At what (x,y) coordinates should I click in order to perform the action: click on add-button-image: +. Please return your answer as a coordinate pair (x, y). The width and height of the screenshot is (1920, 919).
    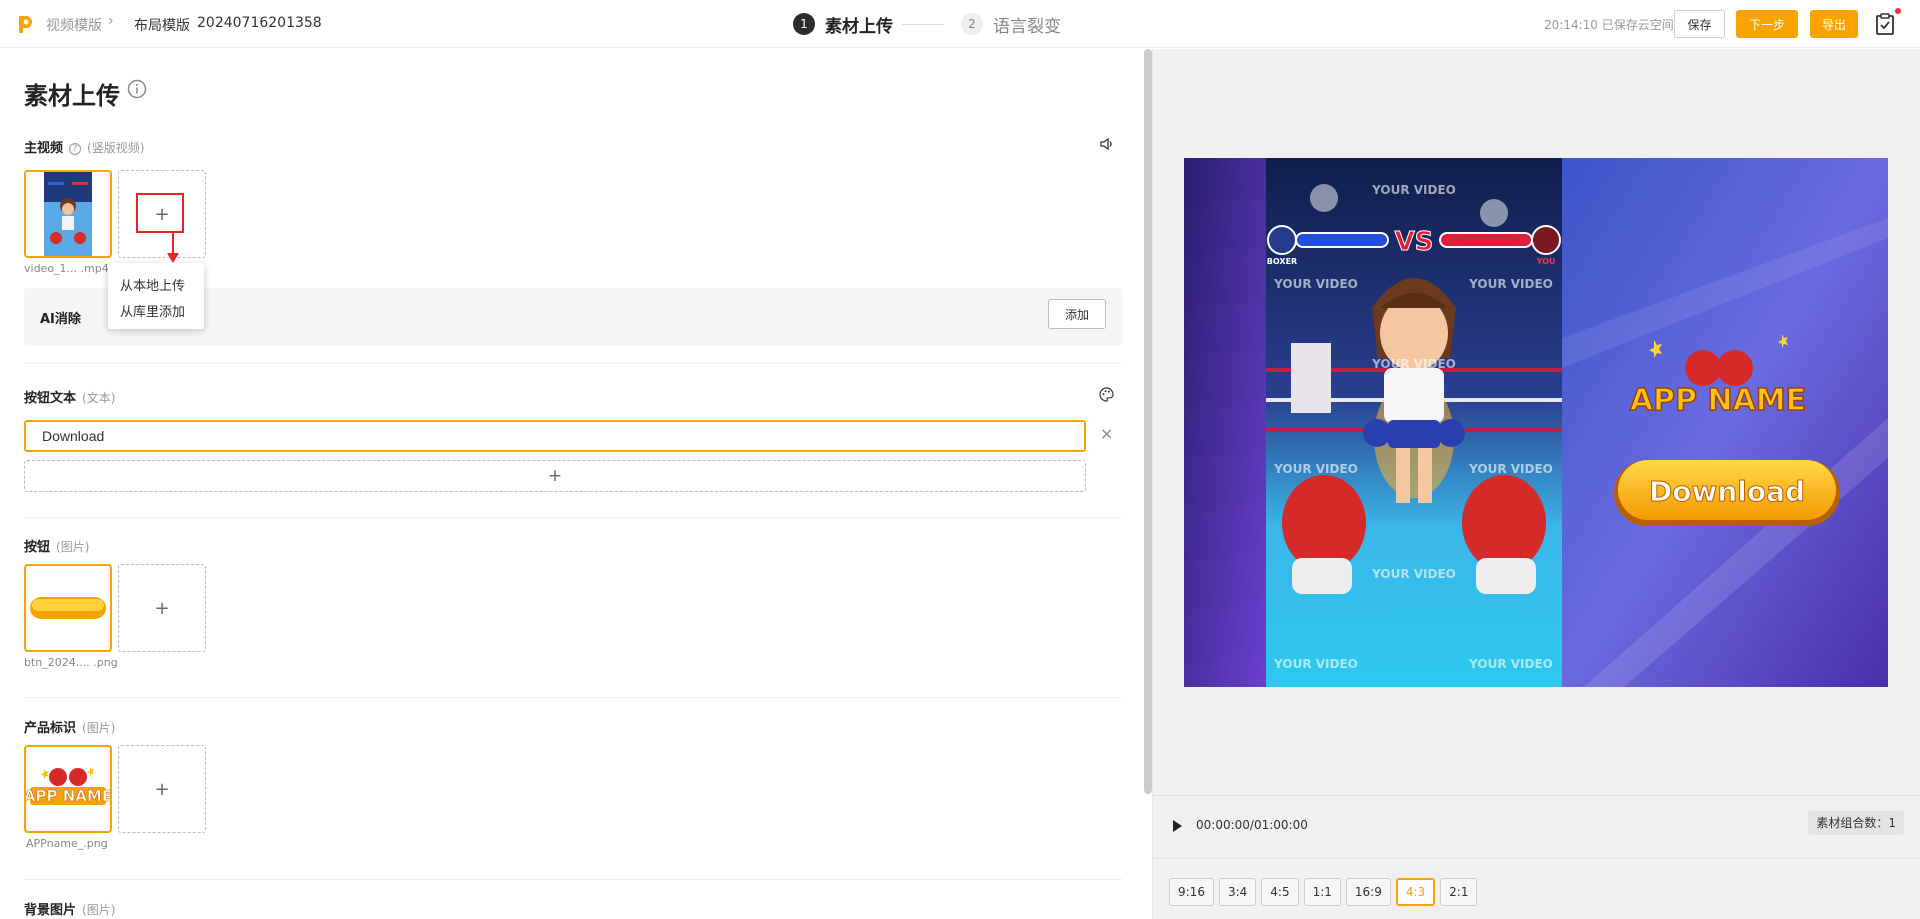
    Looking at the image, I should click on (162, 608).